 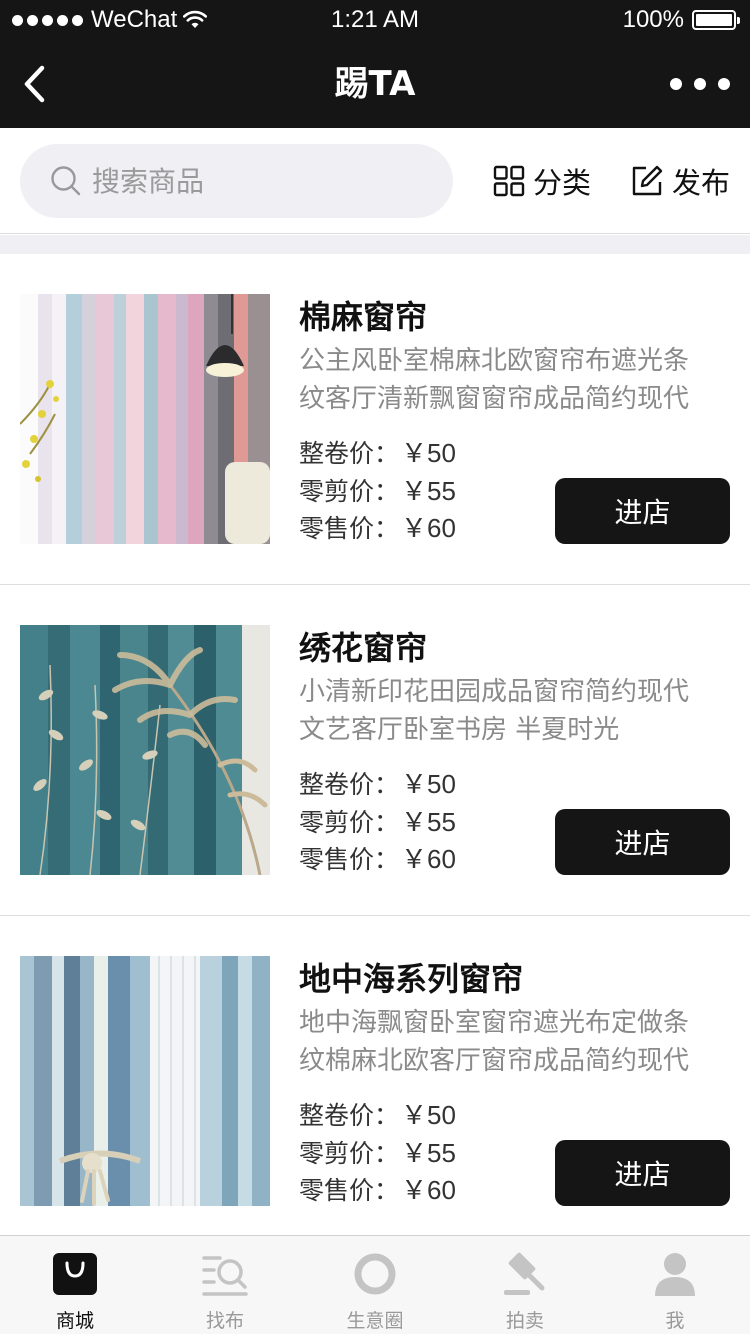 What do you see at coordinates (411, 979) in the screenshot?
I see `product-title: 地中海系列窗帘` at bounding box center [411, 979].